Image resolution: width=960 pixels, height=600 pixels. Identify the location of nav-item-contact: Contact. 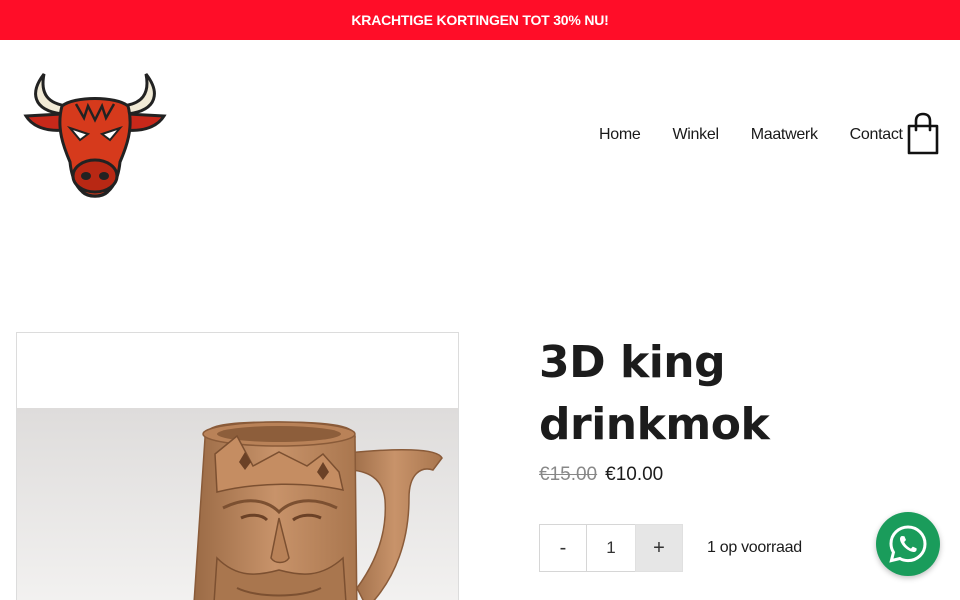
(876, 135).